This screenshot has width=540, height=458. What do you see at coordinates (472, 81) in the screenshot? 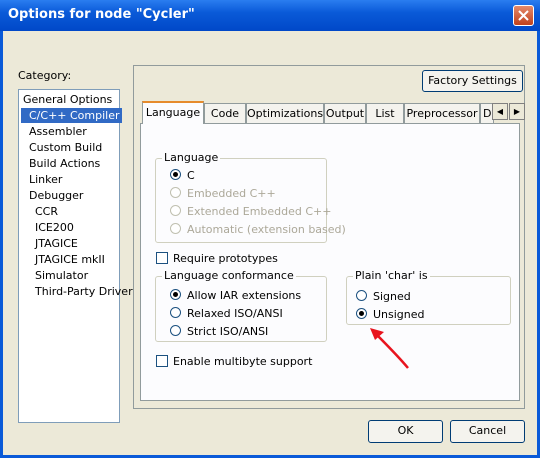
I see `factory-settings-button: Factory Settings` at bounding box center [472, 81].